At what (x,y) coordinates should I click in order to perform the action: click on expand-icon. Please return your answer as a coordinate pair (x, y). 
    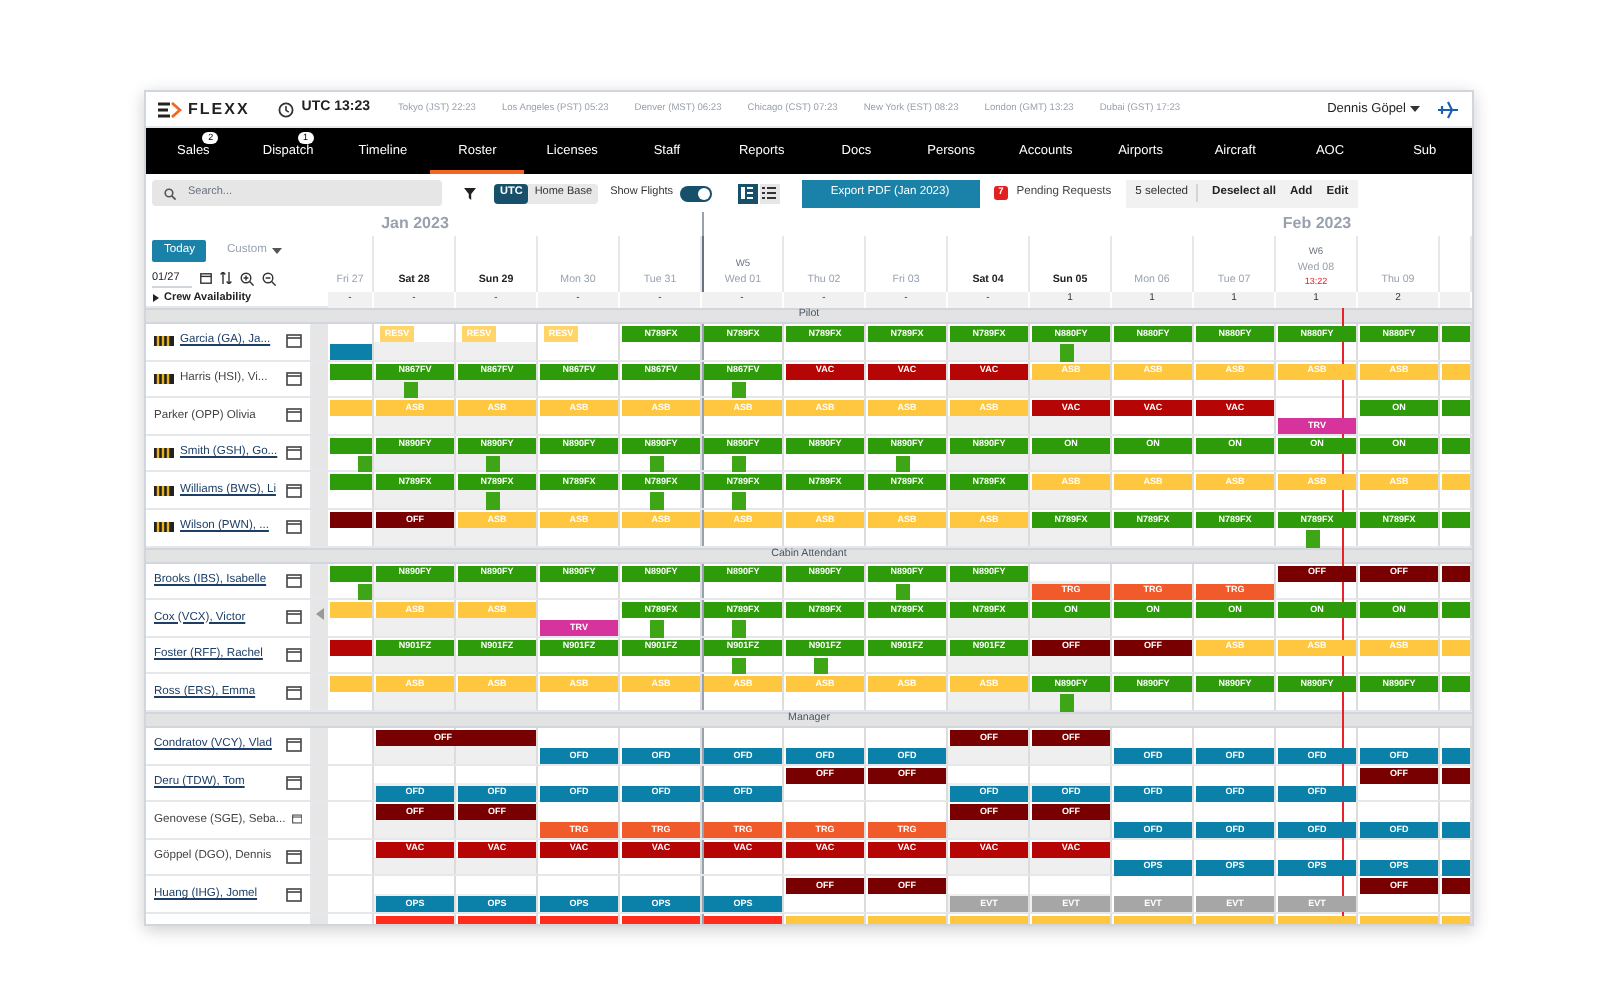
    Looking at the image, I should click on (156, 298).